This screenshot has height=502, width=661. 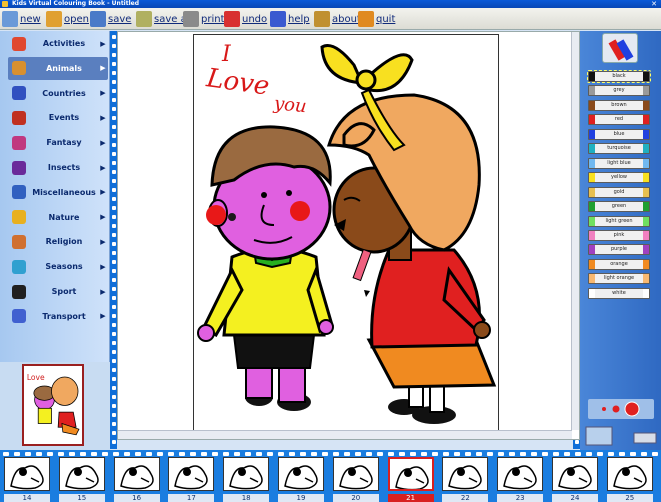 I want to click on fantasy-icon, so click(x=19, y=142).